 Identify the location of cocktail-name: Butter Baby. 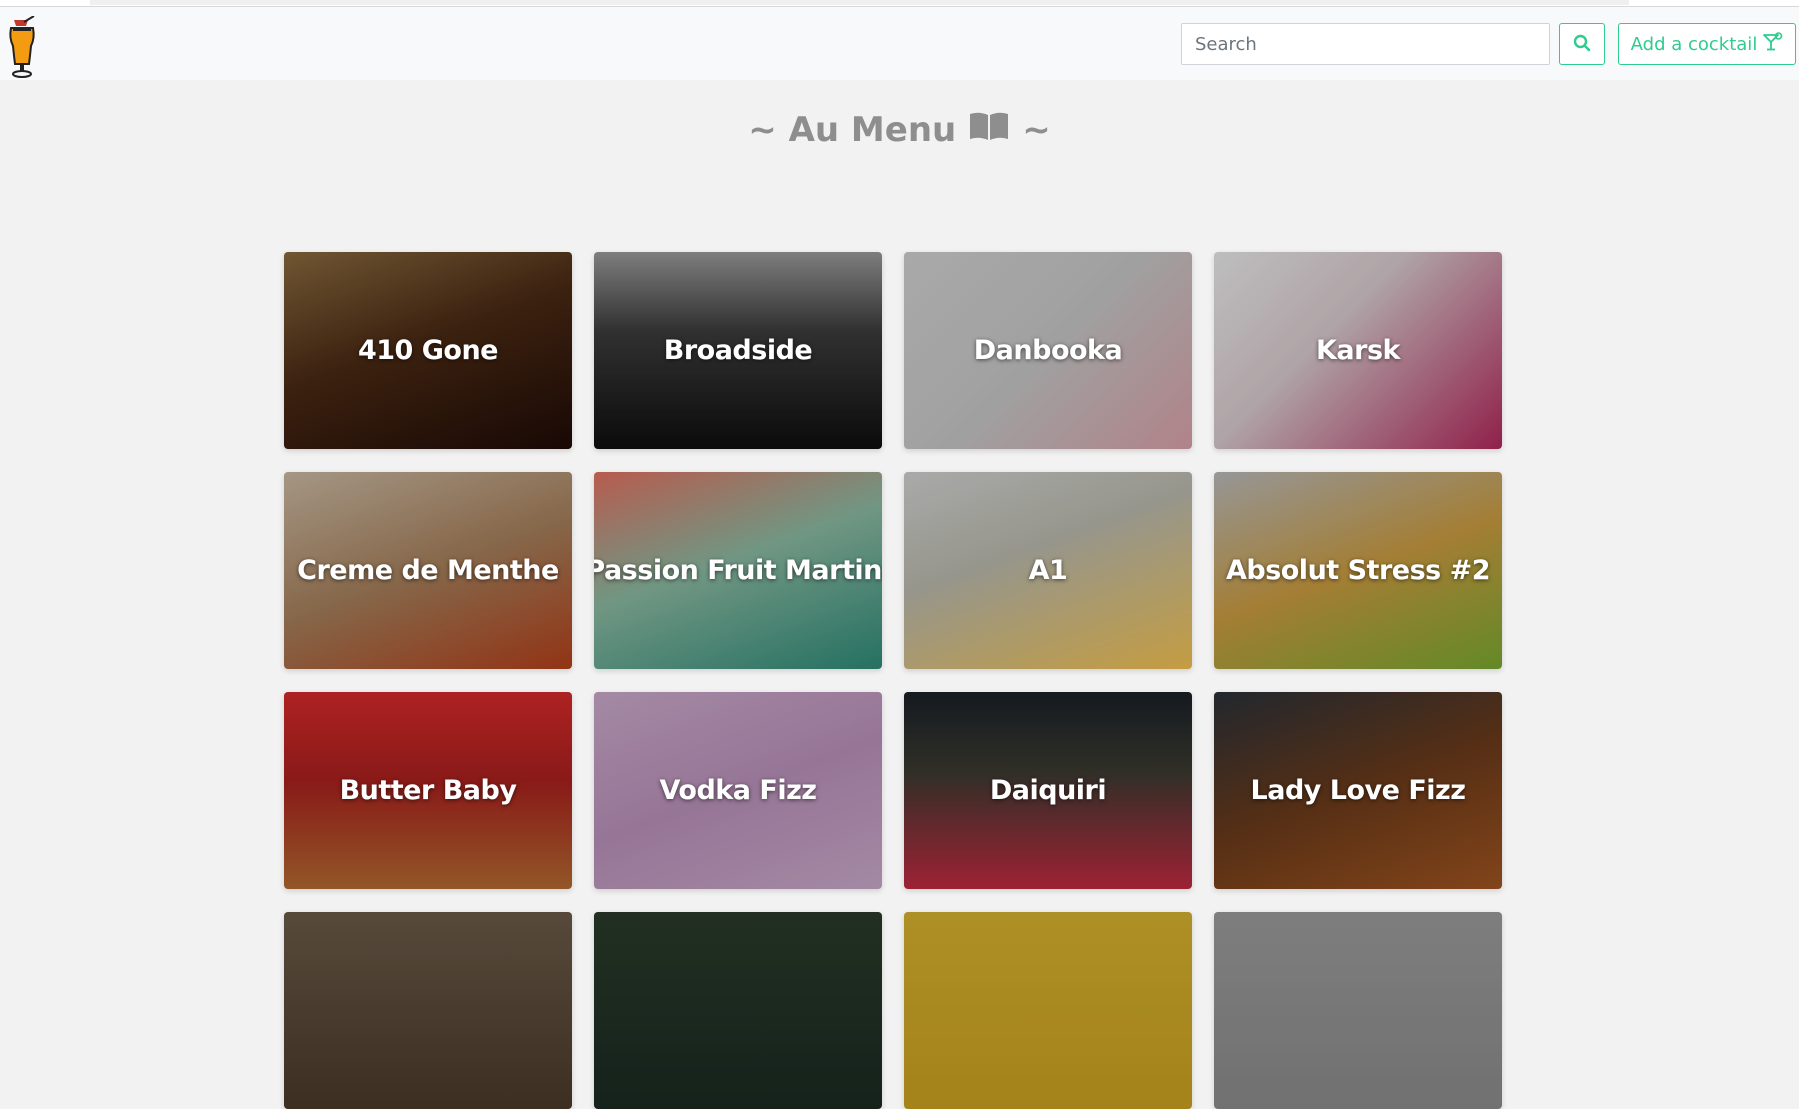
(428, 790).